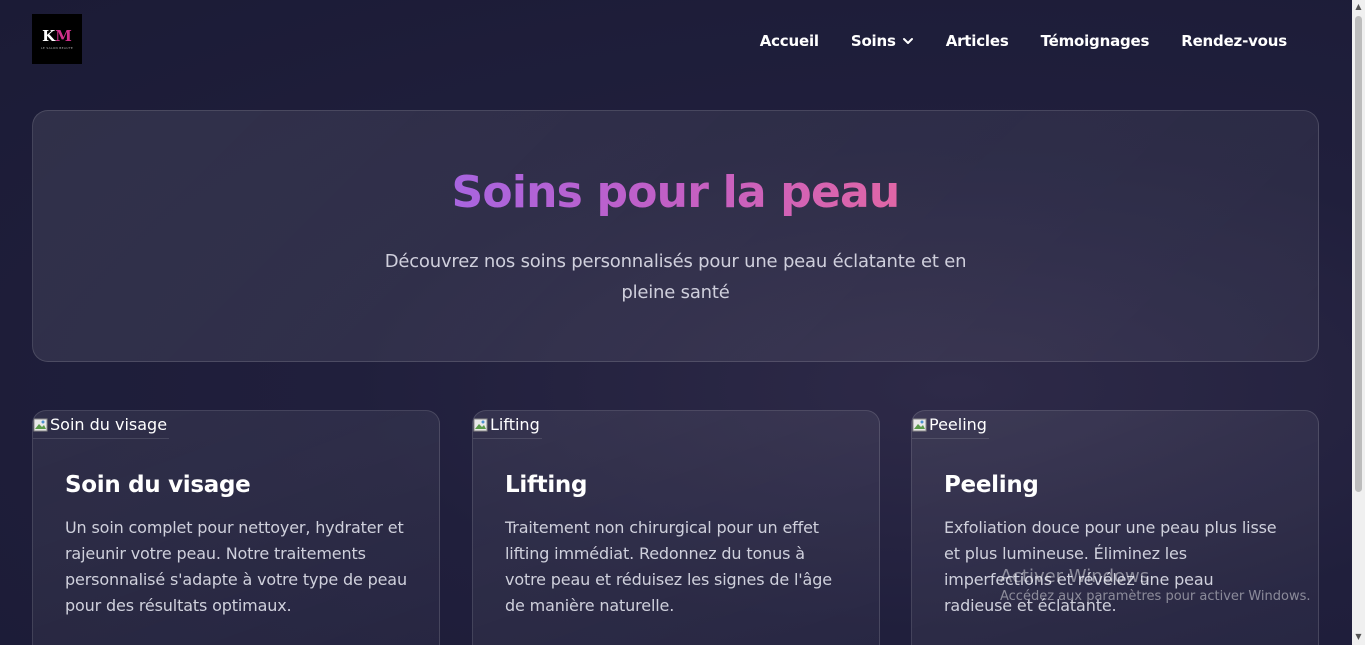 The image size is (1365, 645). What do you see at coordinates (1234, 41) in the screenshot?
I see `nav-rendez-vous: Rendez-vous` at bounding box center [1234, 41].